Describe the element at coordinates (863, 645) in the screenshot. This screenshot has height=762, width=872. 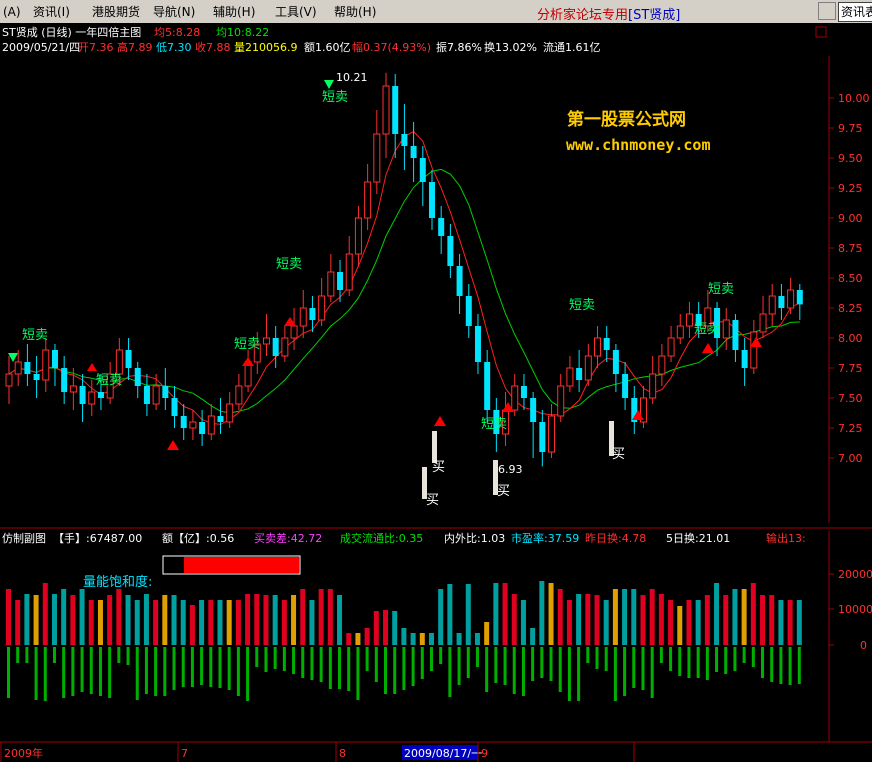
I see `volume-tick-label: 0` at that location.